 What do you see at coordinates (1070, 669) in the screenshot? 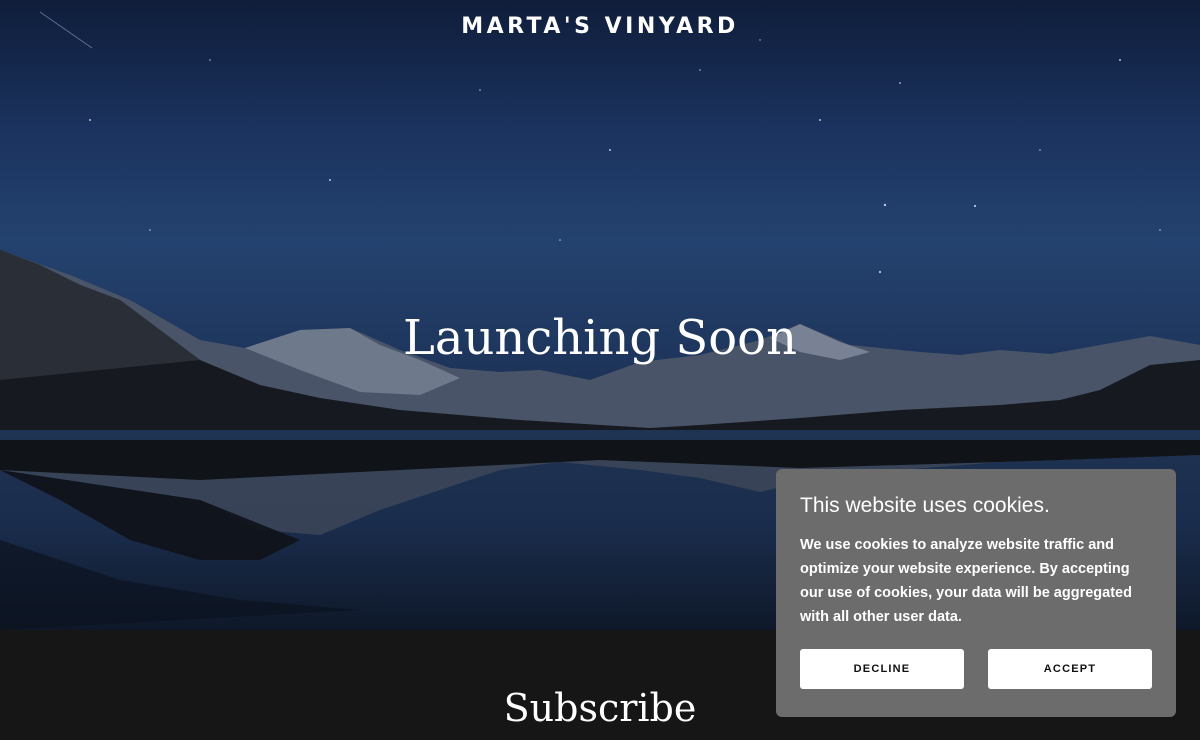
I see `accept-cookies-button: ACCEPT` at bounding box center [1070, 669].